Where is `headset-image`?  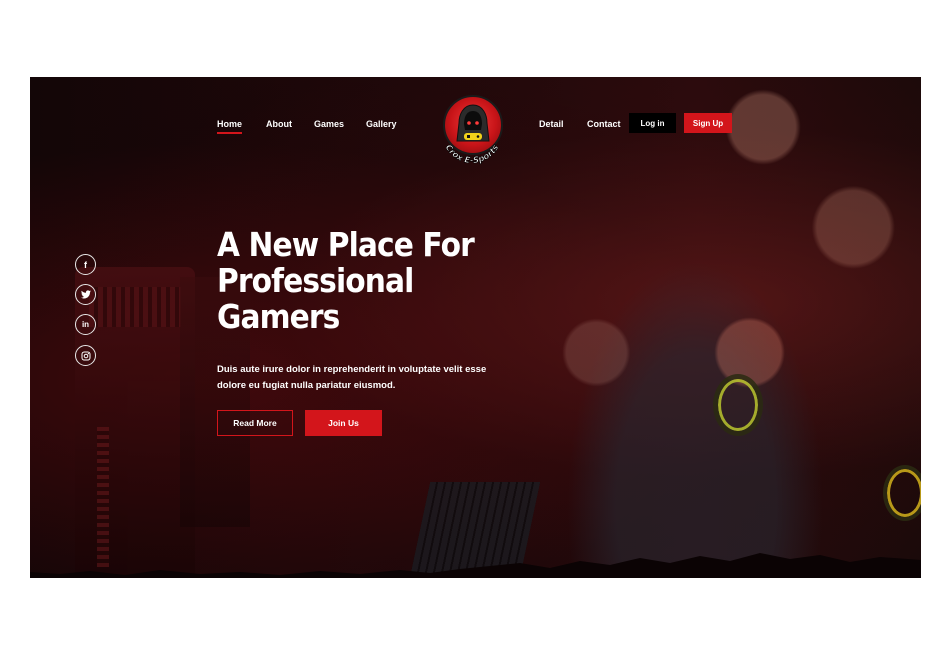
headset-image is located at coordinates (738, 405).